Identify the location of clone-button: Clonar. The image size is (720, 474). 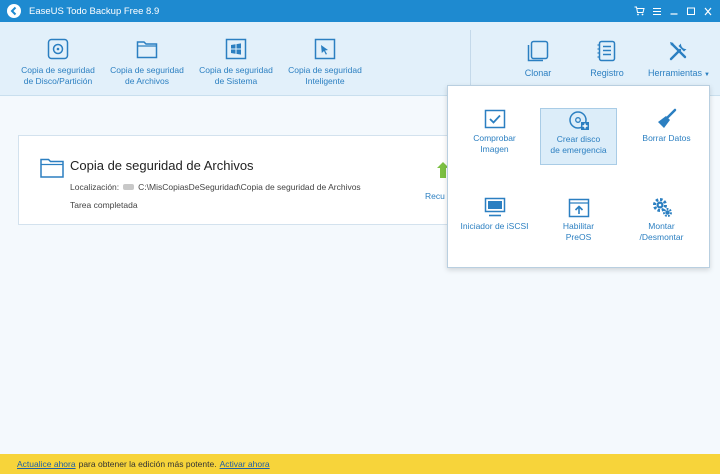
(538, 59).